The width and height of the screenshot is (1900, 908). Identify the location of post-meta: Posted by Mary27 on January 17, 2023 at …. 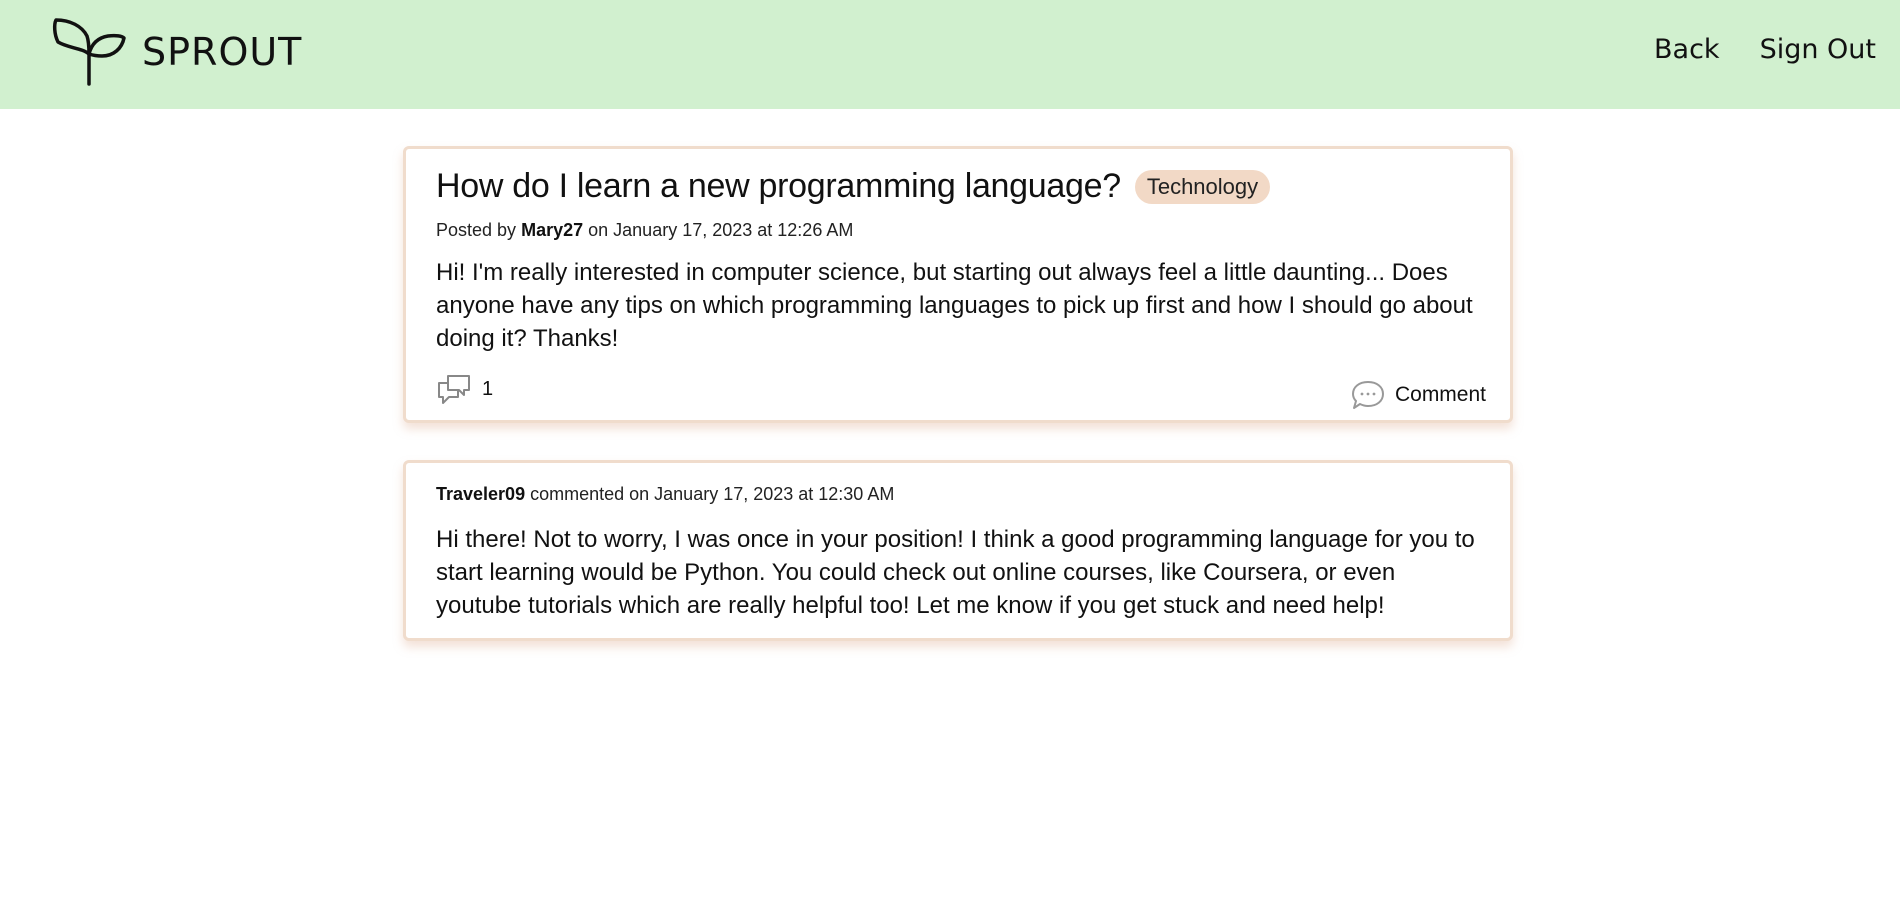
(644, 230).